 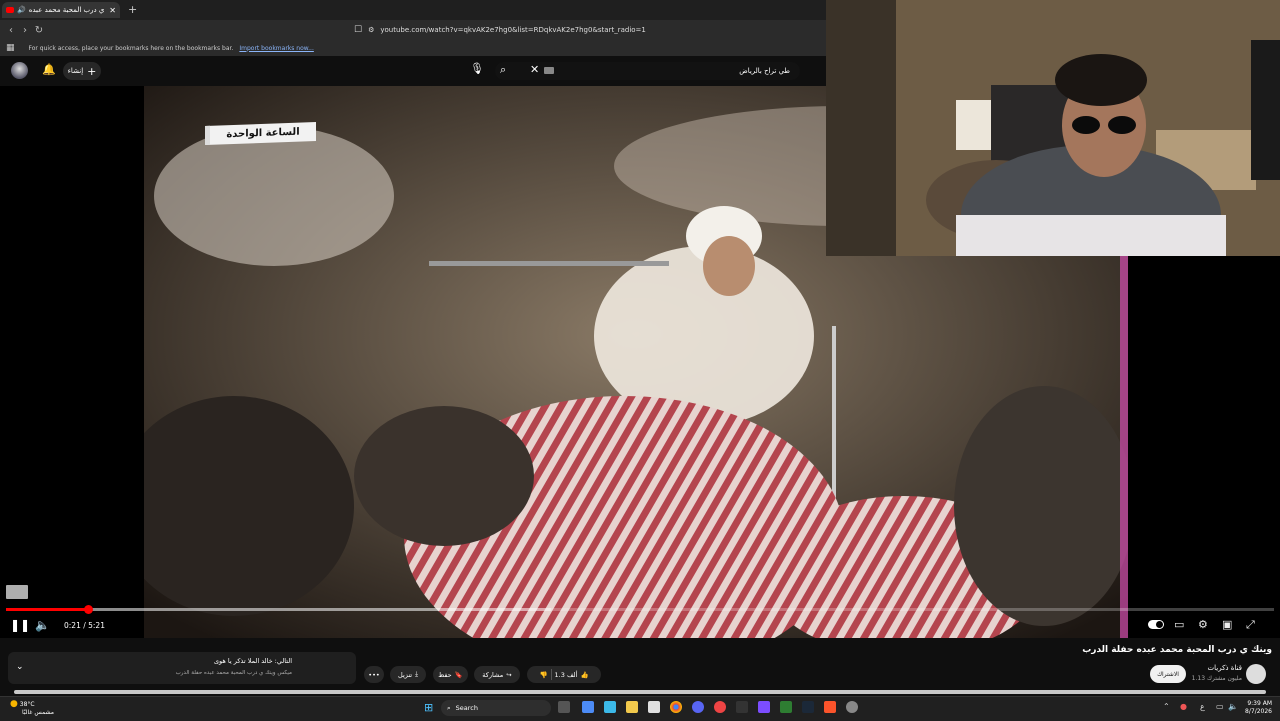 What do you see at coordinates (1179, 624) in the screenshot?
I see `subtitles-icon: ▭` at bounding box center [1179, 624].